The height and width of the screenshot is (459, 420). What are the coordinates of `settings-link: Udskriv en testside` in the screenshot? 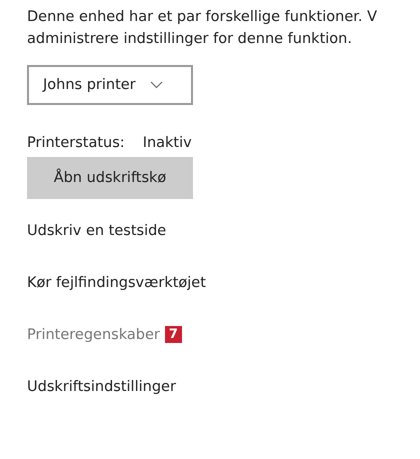 It's located at (96, 230).